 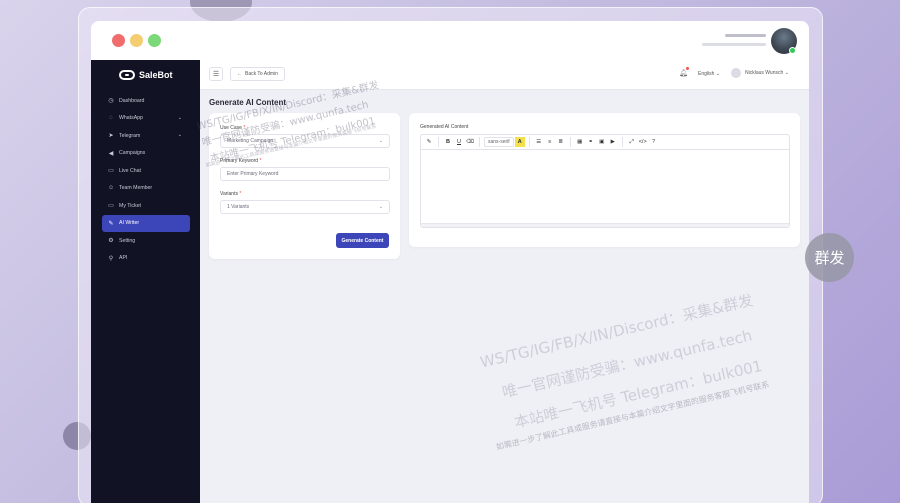 I want to click on dashboard-icon: ◷, so click(x=111, y=101).